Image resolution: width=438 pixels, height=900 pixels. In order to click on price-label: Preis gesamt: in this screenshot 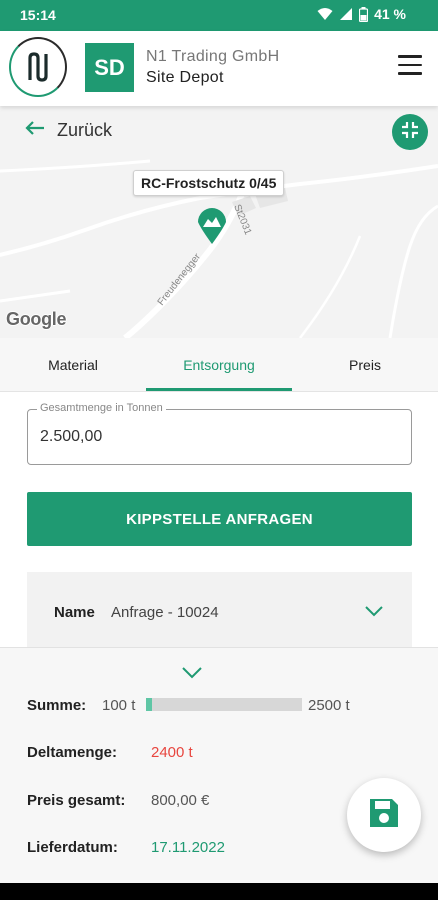, I will do `click(76, 800)`.